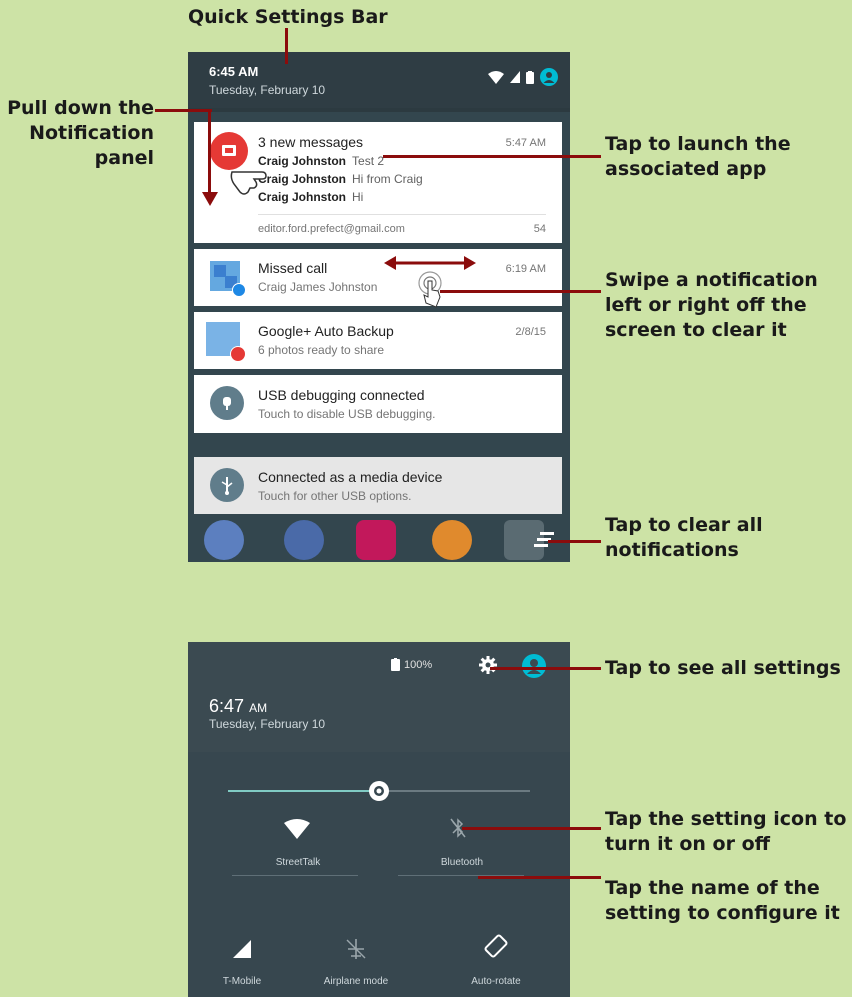 The width and height of the screenshot is (852, 997). I want to click on account-email: editor.ford.prefect@gmail.com, so click(331, 229).